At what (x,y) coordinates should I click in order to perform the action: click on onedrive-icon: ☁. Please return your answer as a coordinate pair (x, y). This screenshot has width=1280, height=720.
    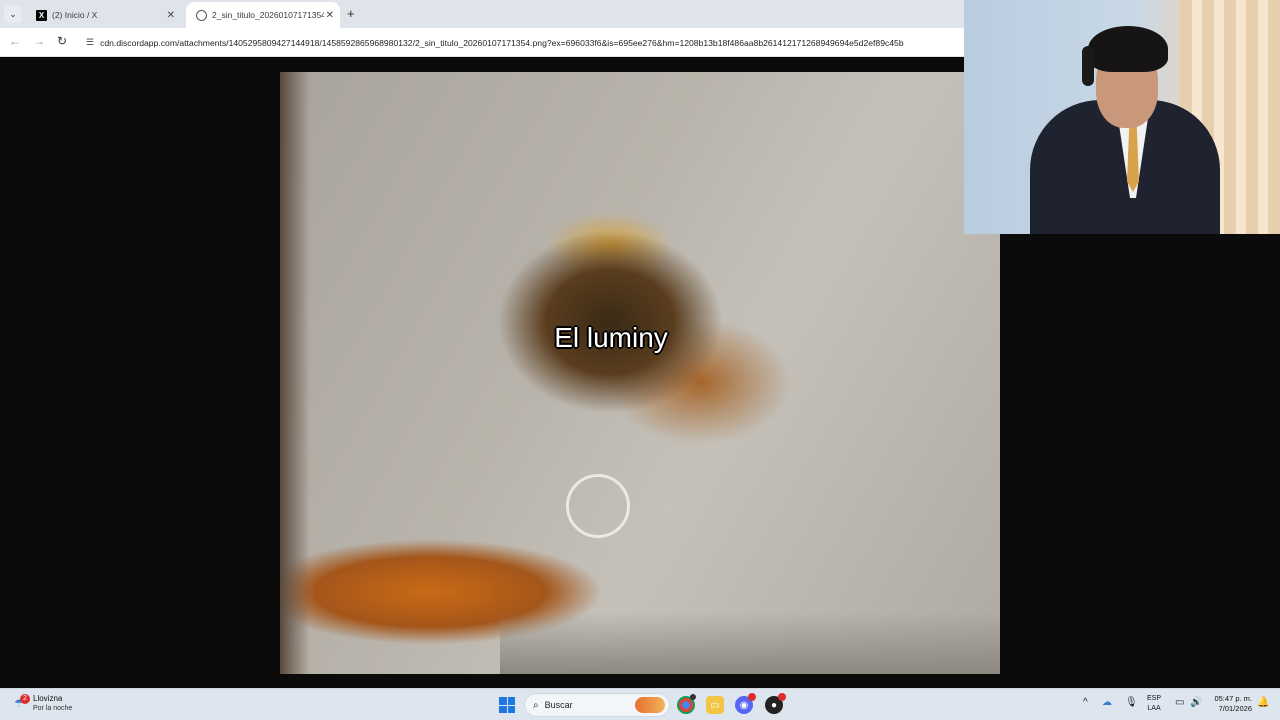
    Looking at the image, I should click on (1107, 702).